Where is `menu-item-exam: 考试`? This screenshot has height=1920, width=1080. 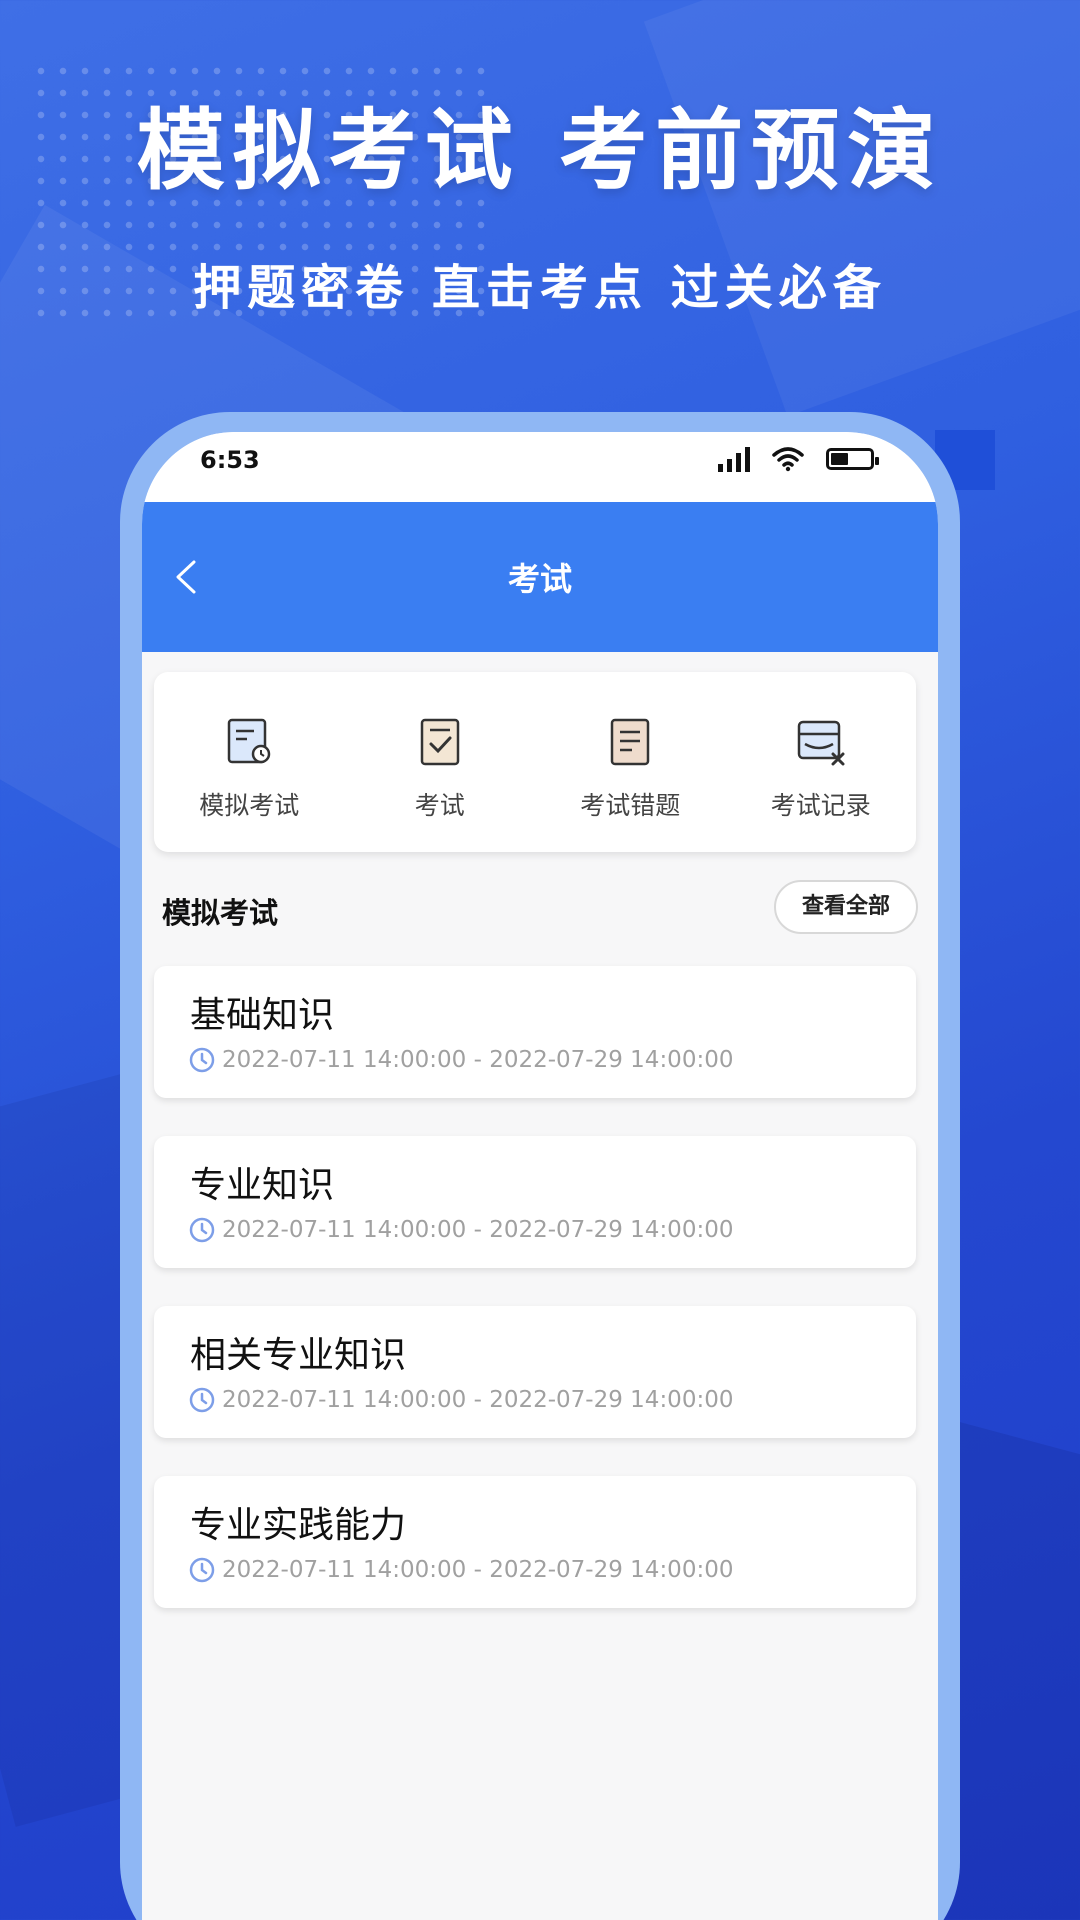 menu-item-exam: 考试 is located at coordinates (440, 762).